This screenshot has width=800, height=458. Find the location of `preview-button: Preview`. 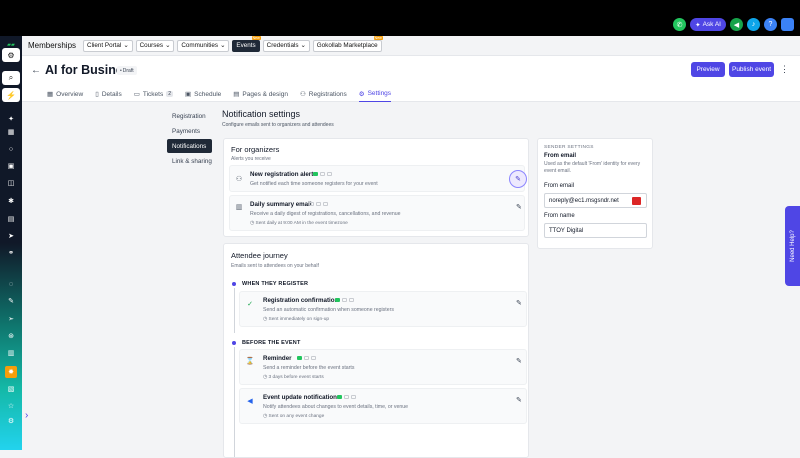

preview-button: Preview is located at coordinates (708, 69).